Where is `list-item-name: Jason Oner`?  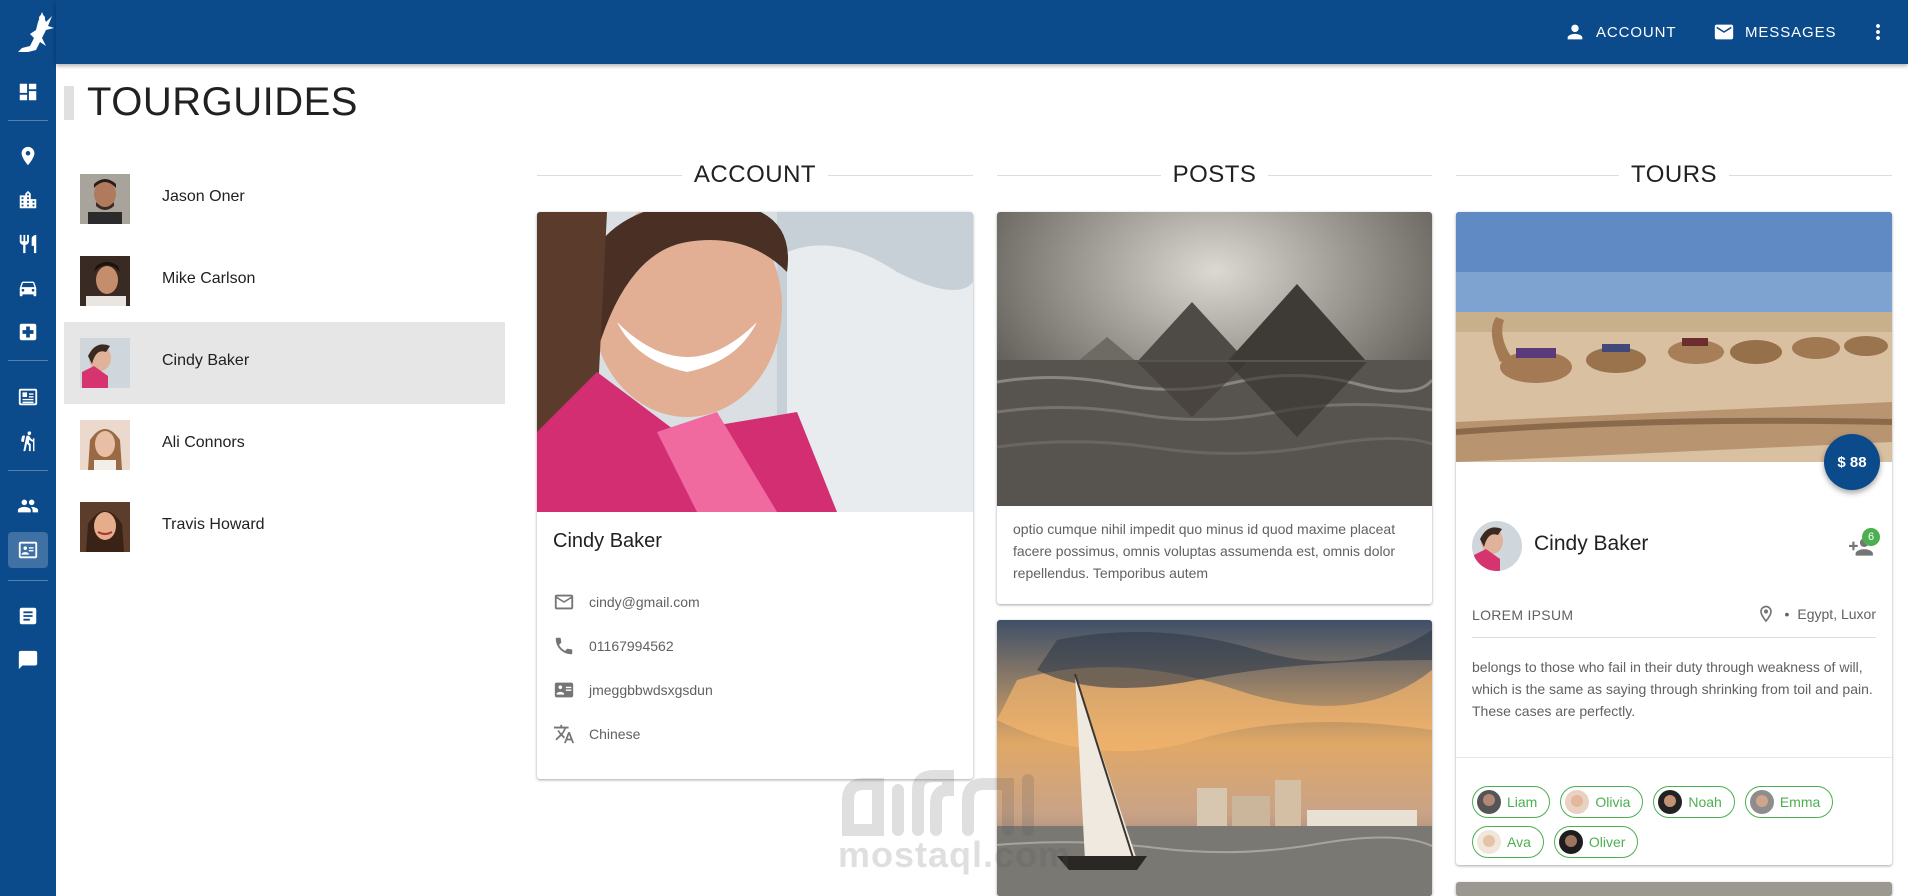
list-item-name: Jason Oner is located at coordinates (203, 196).